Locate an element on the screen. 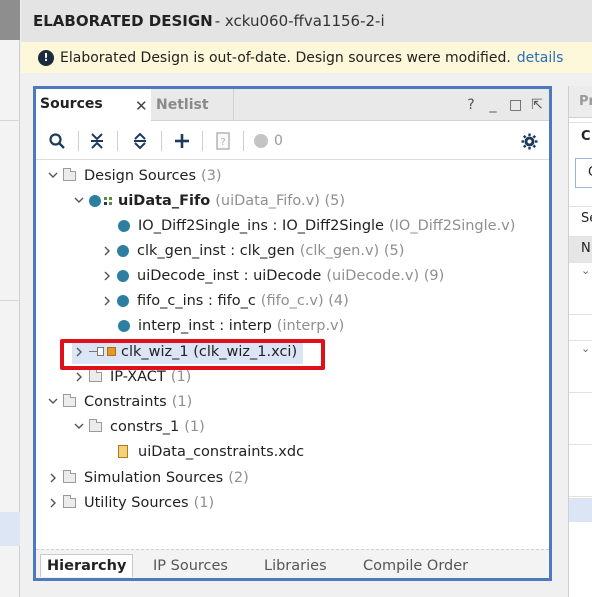  minimize-icon: _ is located at coordinates (493, 105).